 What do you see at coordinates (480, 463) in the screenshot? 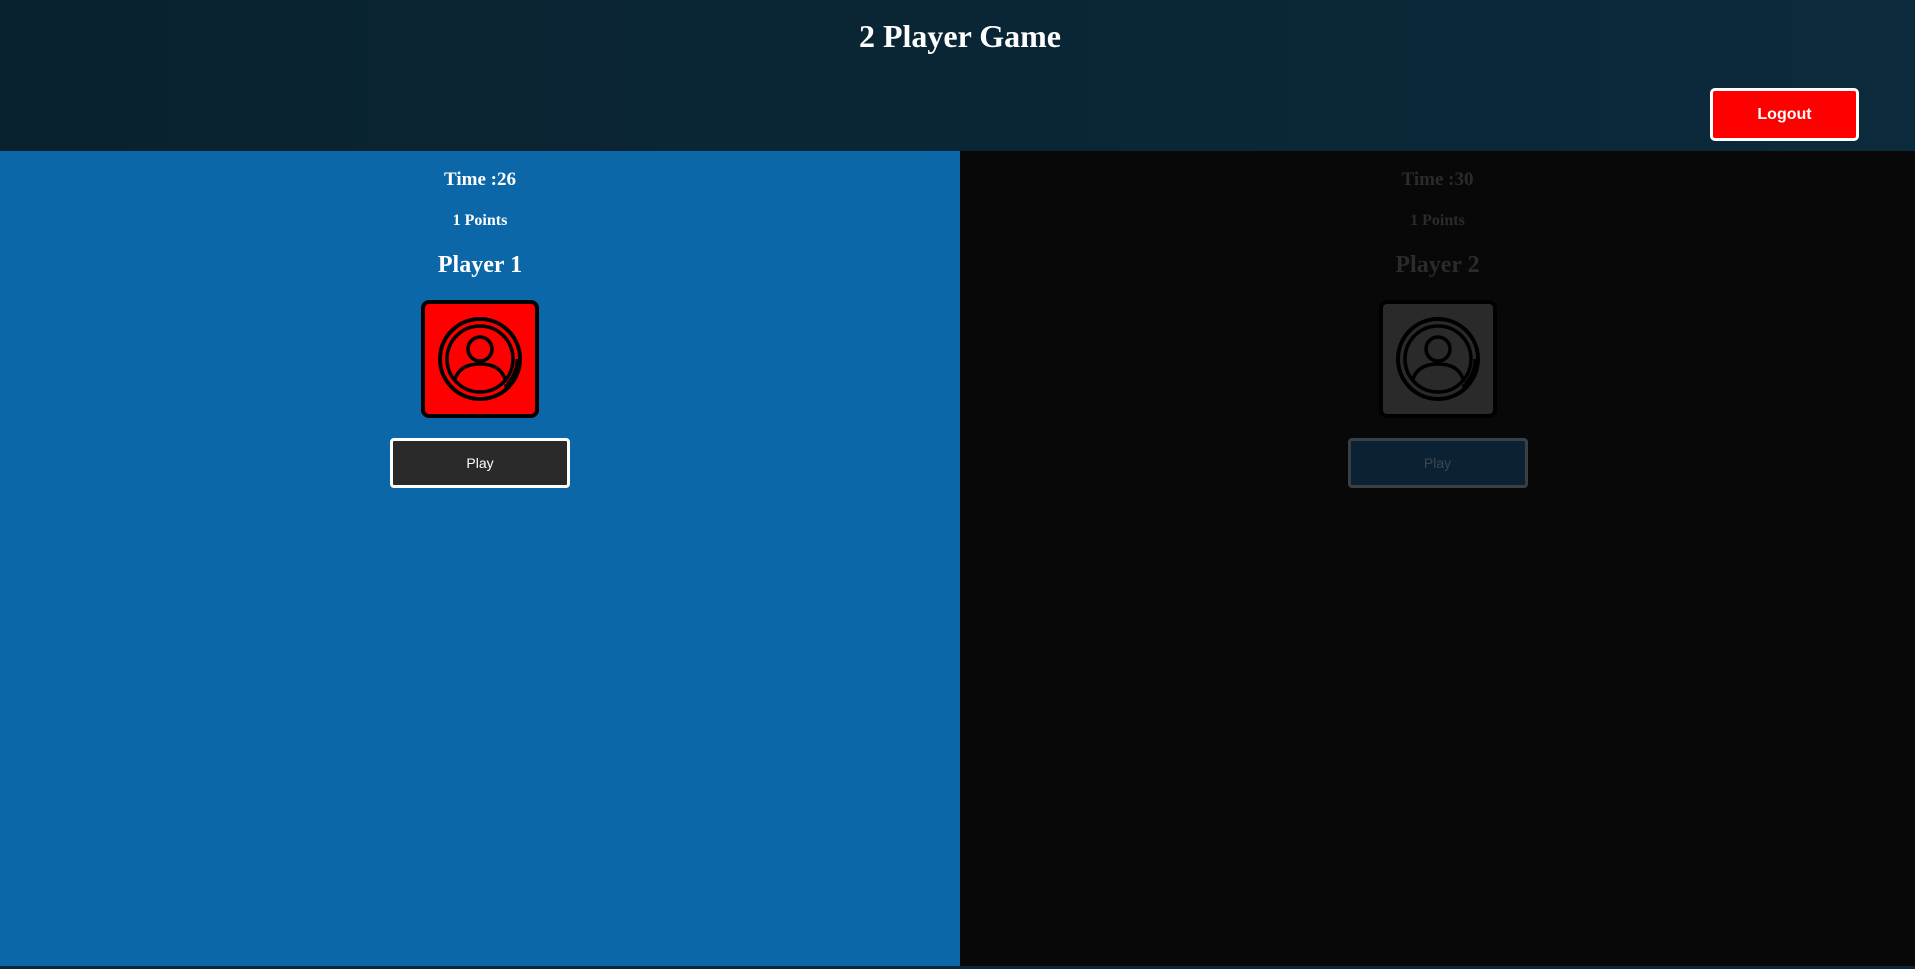
I see `player-1-play-button: Play` at bounding box center [480, 463].